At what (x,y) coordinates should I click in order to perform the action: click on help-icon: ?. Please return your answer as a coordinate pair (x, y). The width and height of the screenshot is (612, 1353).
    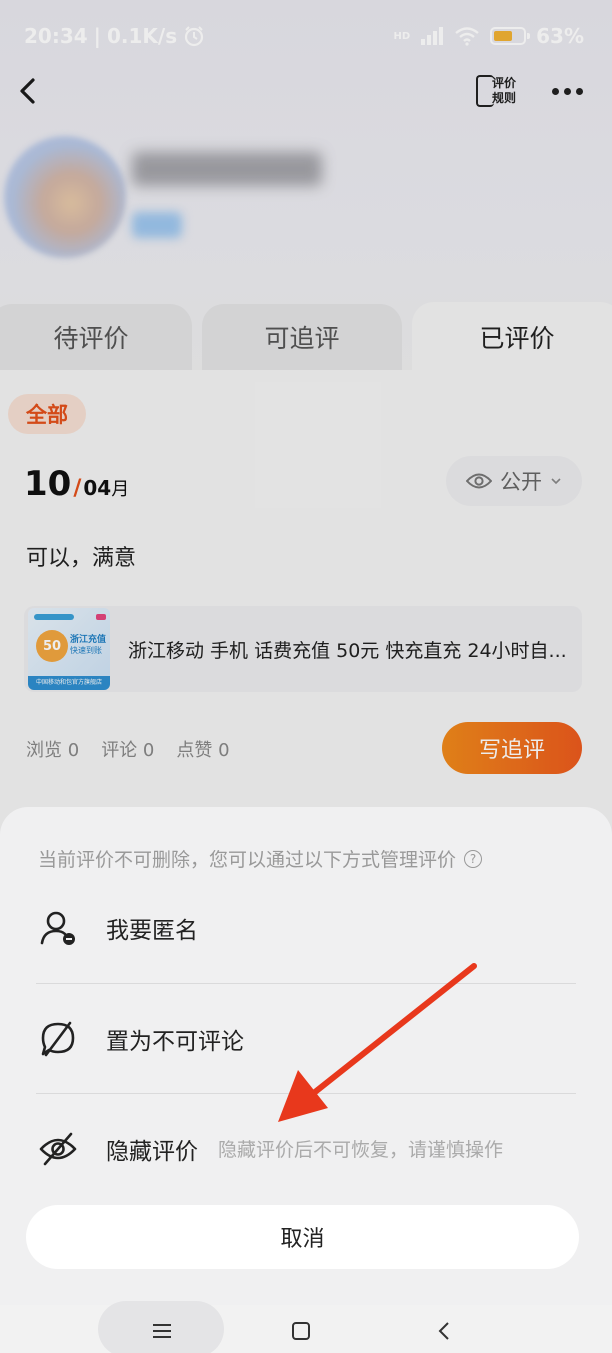
    Looking at the image, I should click on (473, 858).